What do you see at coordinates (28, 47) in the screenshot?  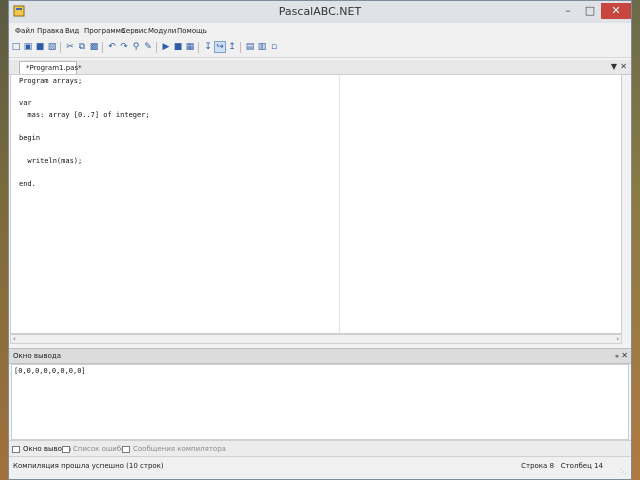 I see `open-file-icon: ▣` at bounding box center [28, 47].